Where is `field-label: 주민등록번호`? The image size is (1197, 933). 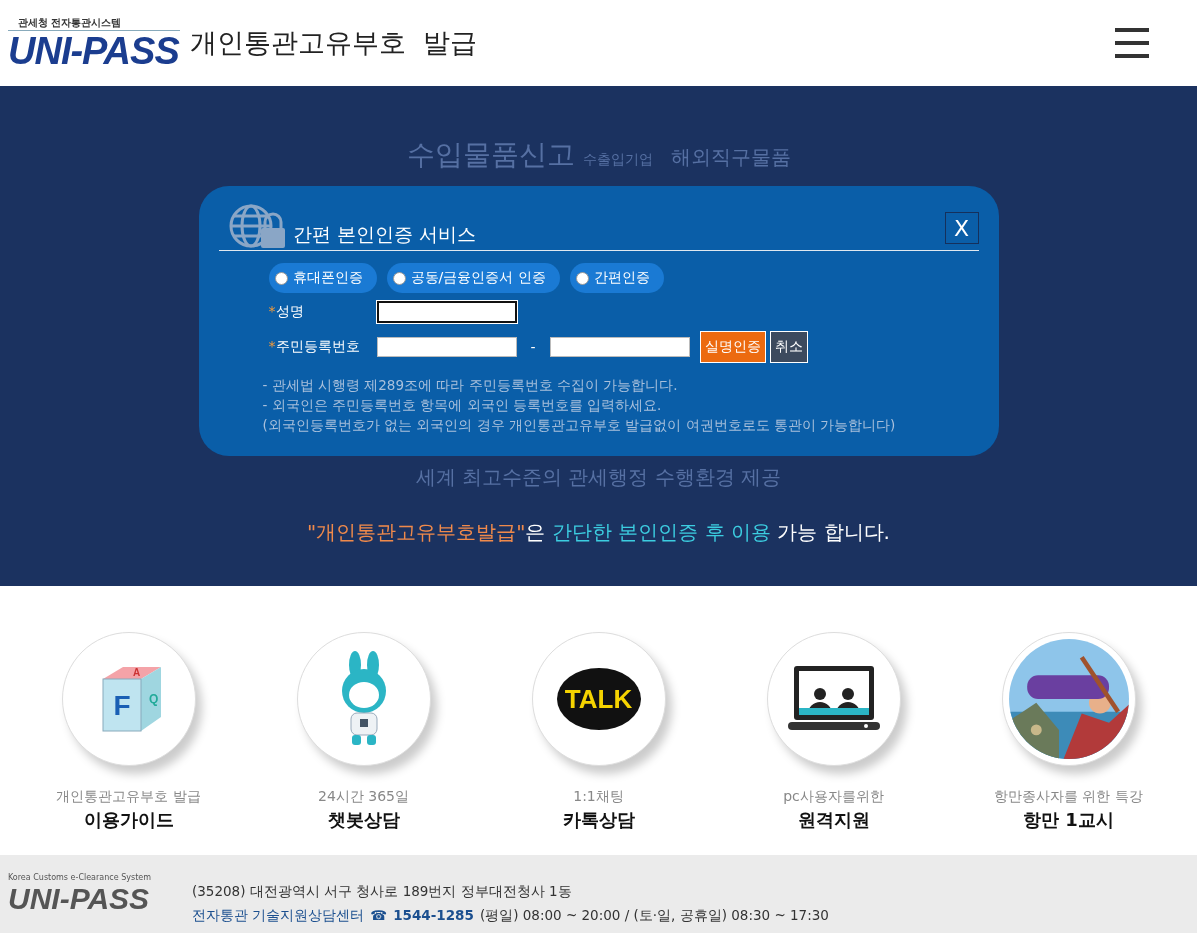 field-label: 주민등록번호 is located at coordinates (317, 347).